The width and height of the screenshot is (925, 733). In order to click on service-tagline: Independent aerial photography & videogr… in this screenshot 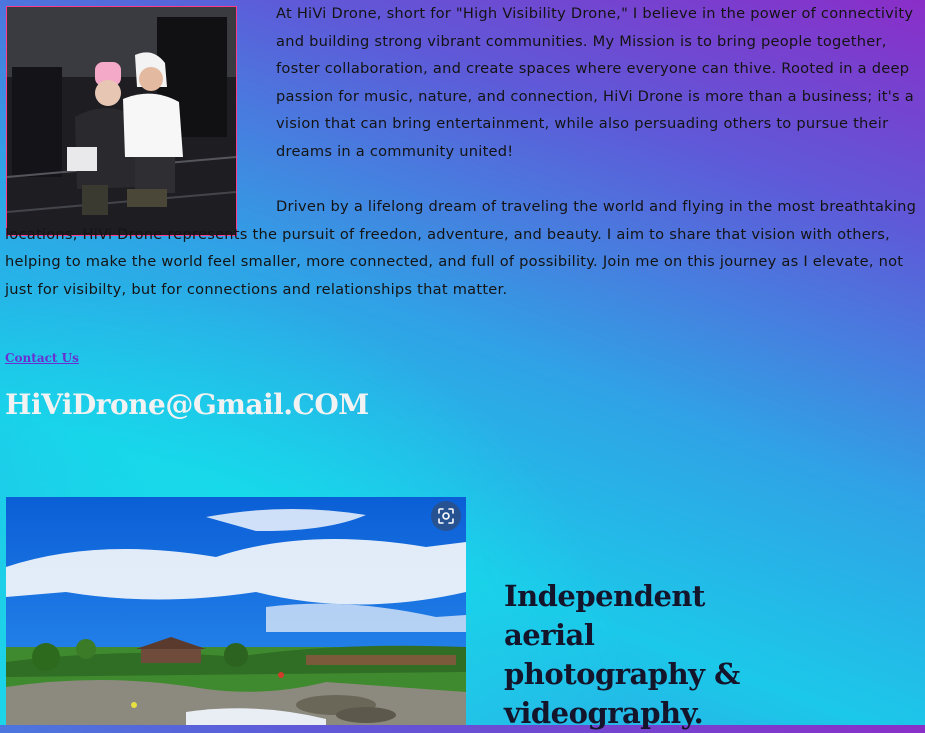, I will do `click(622, 654)`.